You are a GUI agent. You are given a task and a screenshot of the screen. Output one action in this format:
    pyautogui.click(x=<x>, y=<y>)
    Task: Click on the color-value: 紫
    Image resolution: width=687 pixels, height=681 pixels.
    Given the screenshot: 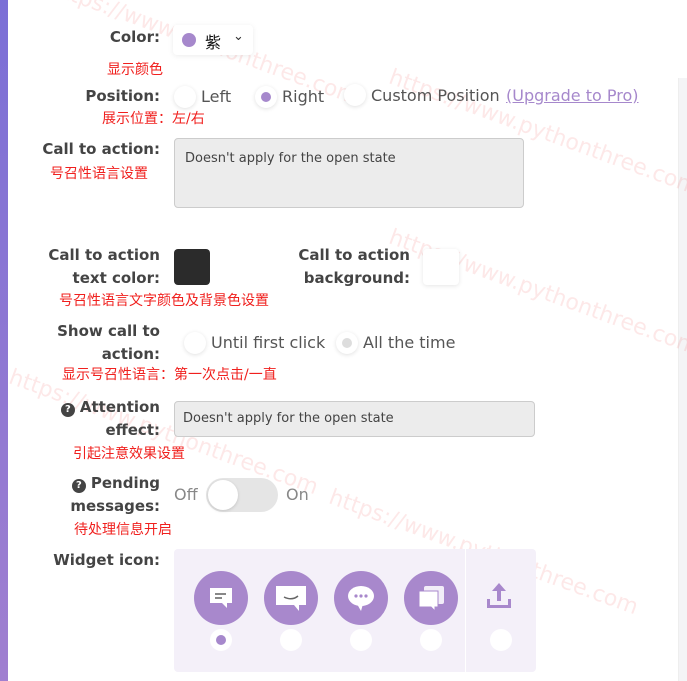 What is the action you would take?
    pyautogui.click(x=213, y=42)
    